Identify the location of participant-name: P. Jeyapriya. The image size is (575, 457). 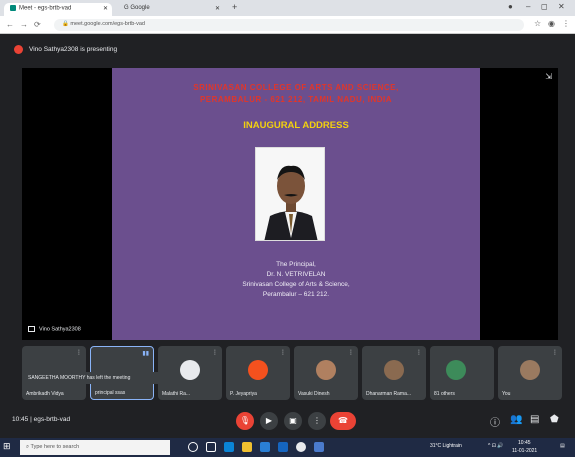
(243, 394).